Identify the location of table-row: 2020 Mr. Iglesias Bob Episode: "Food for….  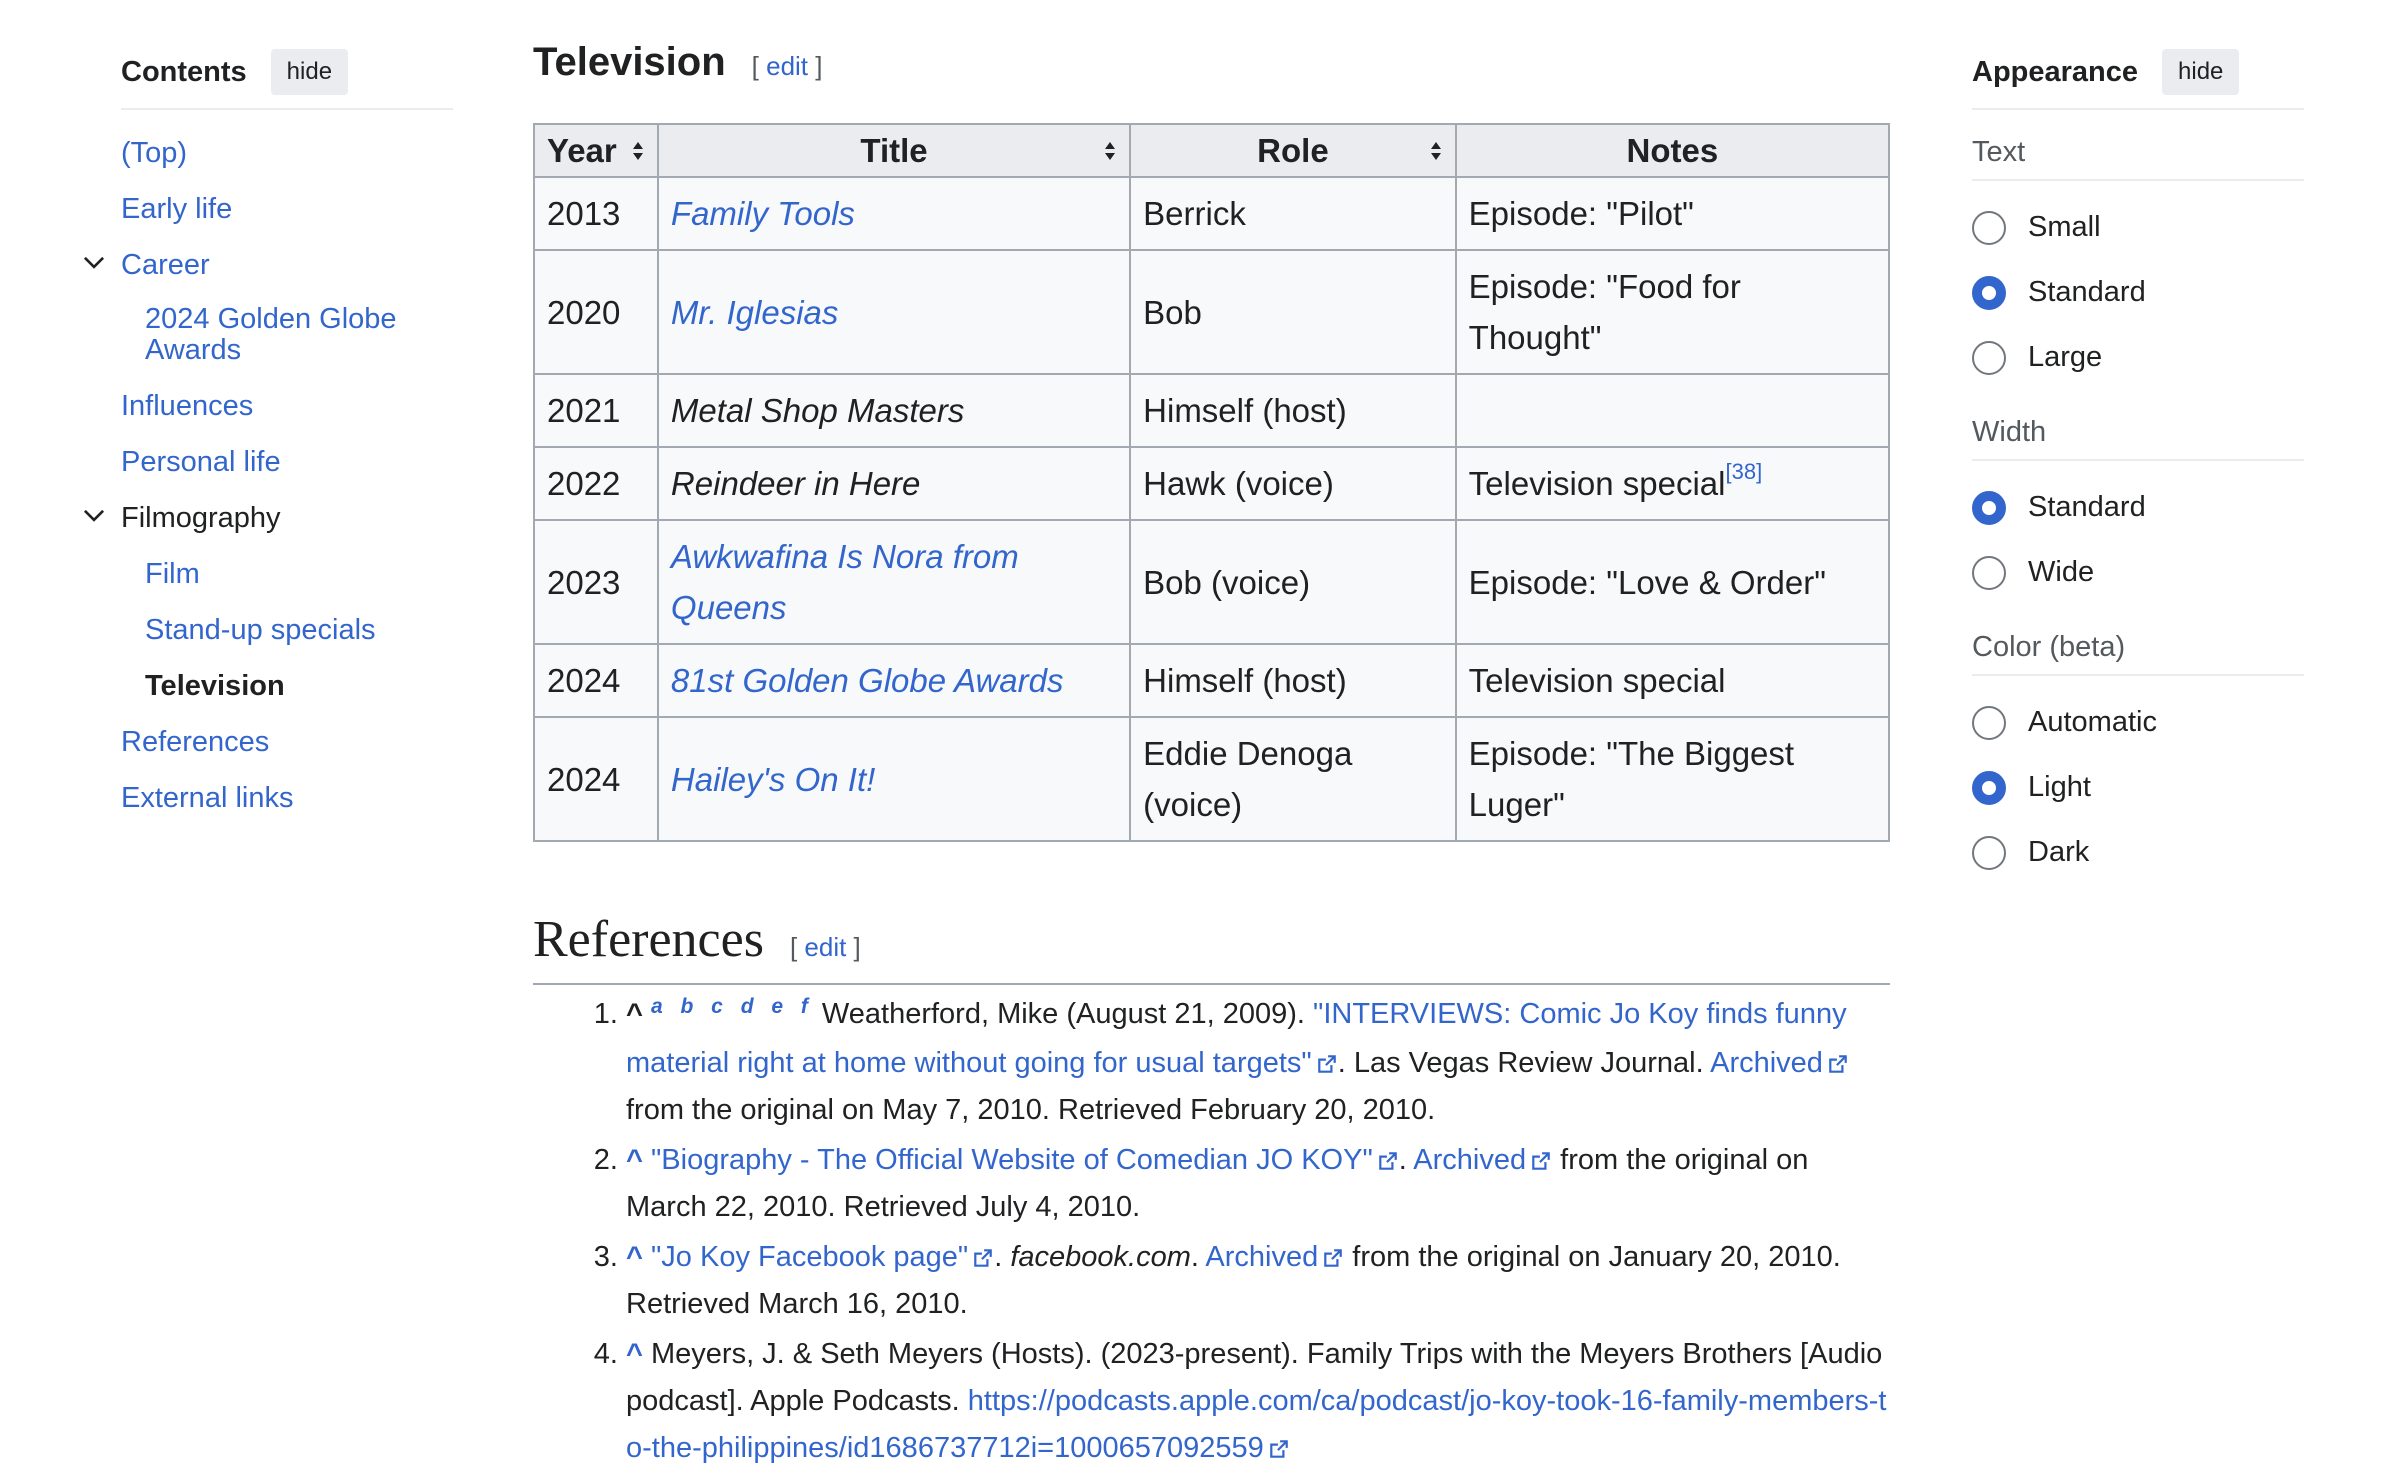
(1212, 312).